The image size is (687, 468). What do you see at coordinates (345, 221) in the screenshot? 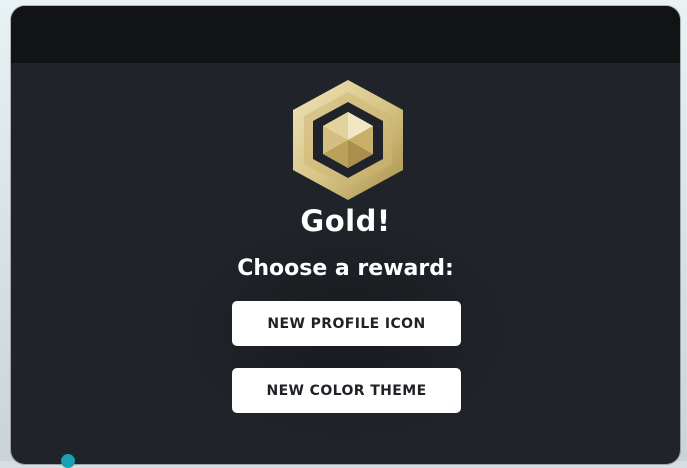
I see `result-title: Gold!` at bounding box center [345, 221].